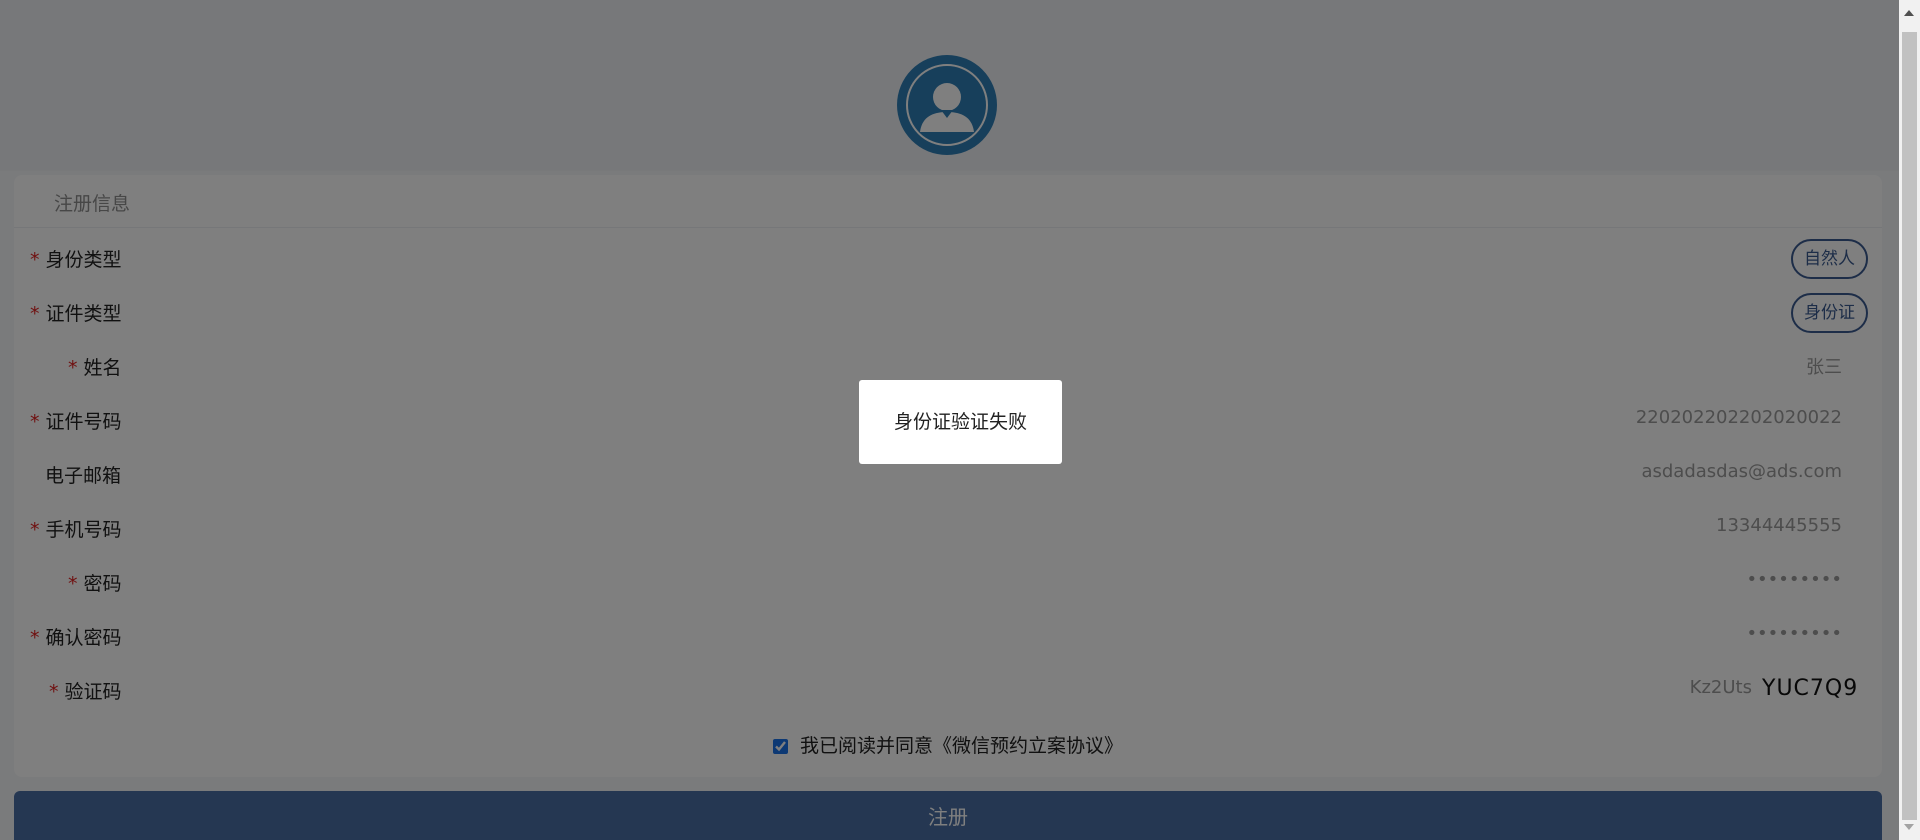 The image size is (1920, 840). I want to click on vertical-scrollbar, so click(1909, 420).